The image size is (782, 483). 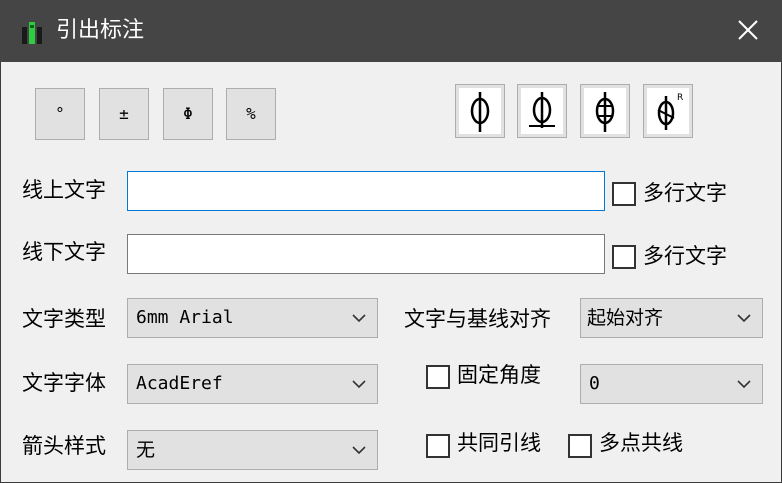 I want to click on baseline-align-label: 文字与基线对齐, so click(x=477, y=319).